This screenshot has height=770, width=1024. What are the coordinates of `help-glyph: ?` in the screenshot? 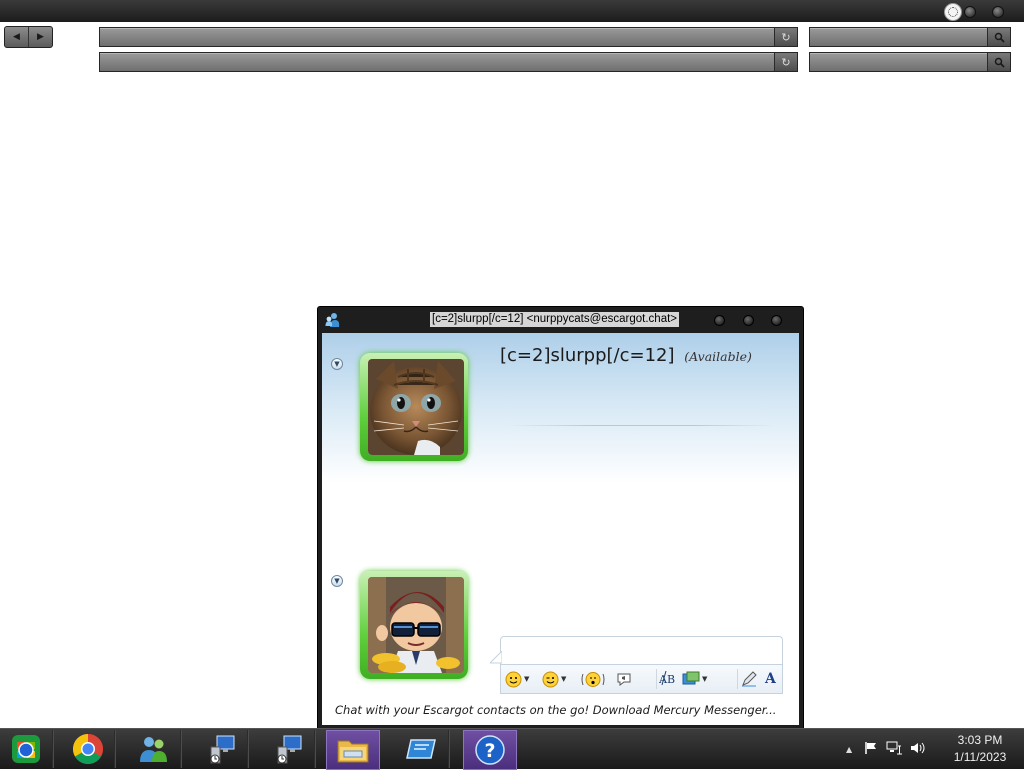 It's located at (489, 751).